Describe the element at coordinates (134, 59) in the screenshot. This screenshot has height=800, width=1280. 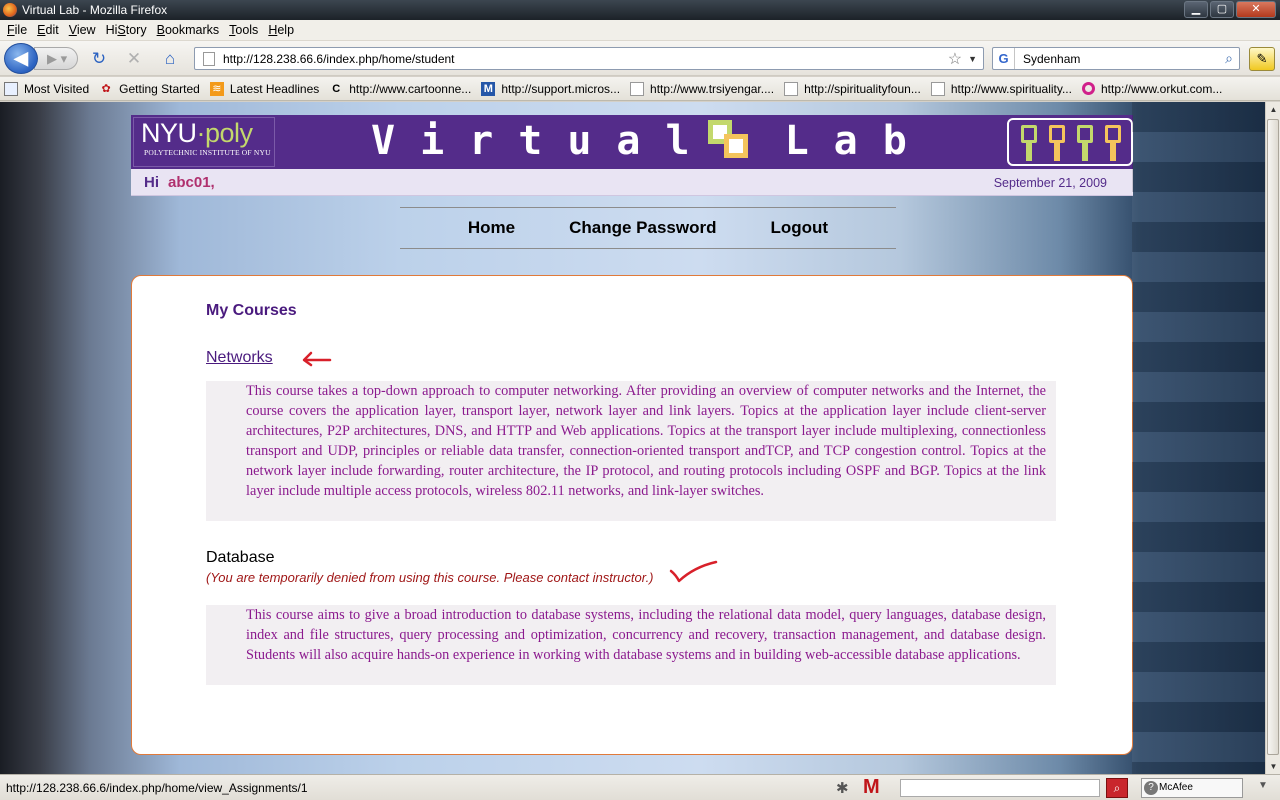
I see `stop-icon: ✕` at that location.